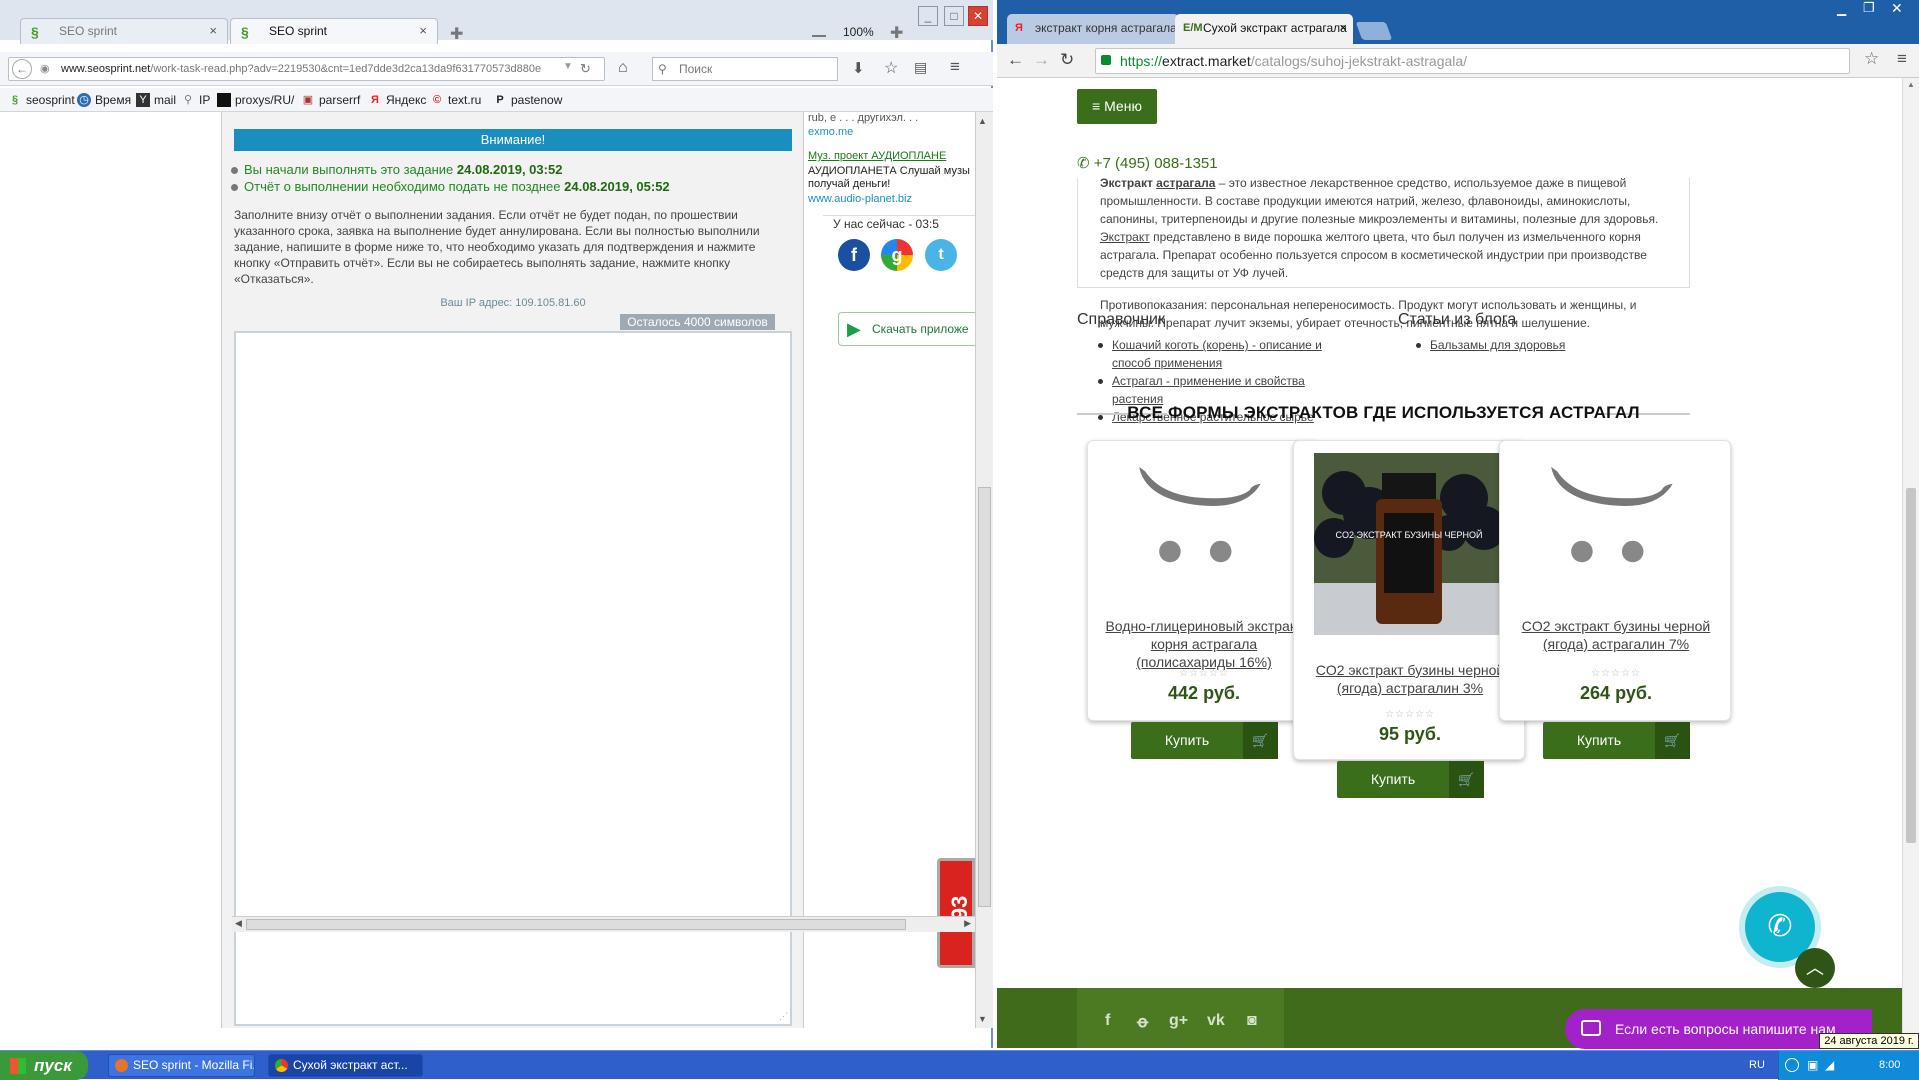 The height and width of the screenshot is (1080, 1919). Describe the element at coordinates (858, 32) in the screenshot. I see `zoom-level: 100%` at that location.